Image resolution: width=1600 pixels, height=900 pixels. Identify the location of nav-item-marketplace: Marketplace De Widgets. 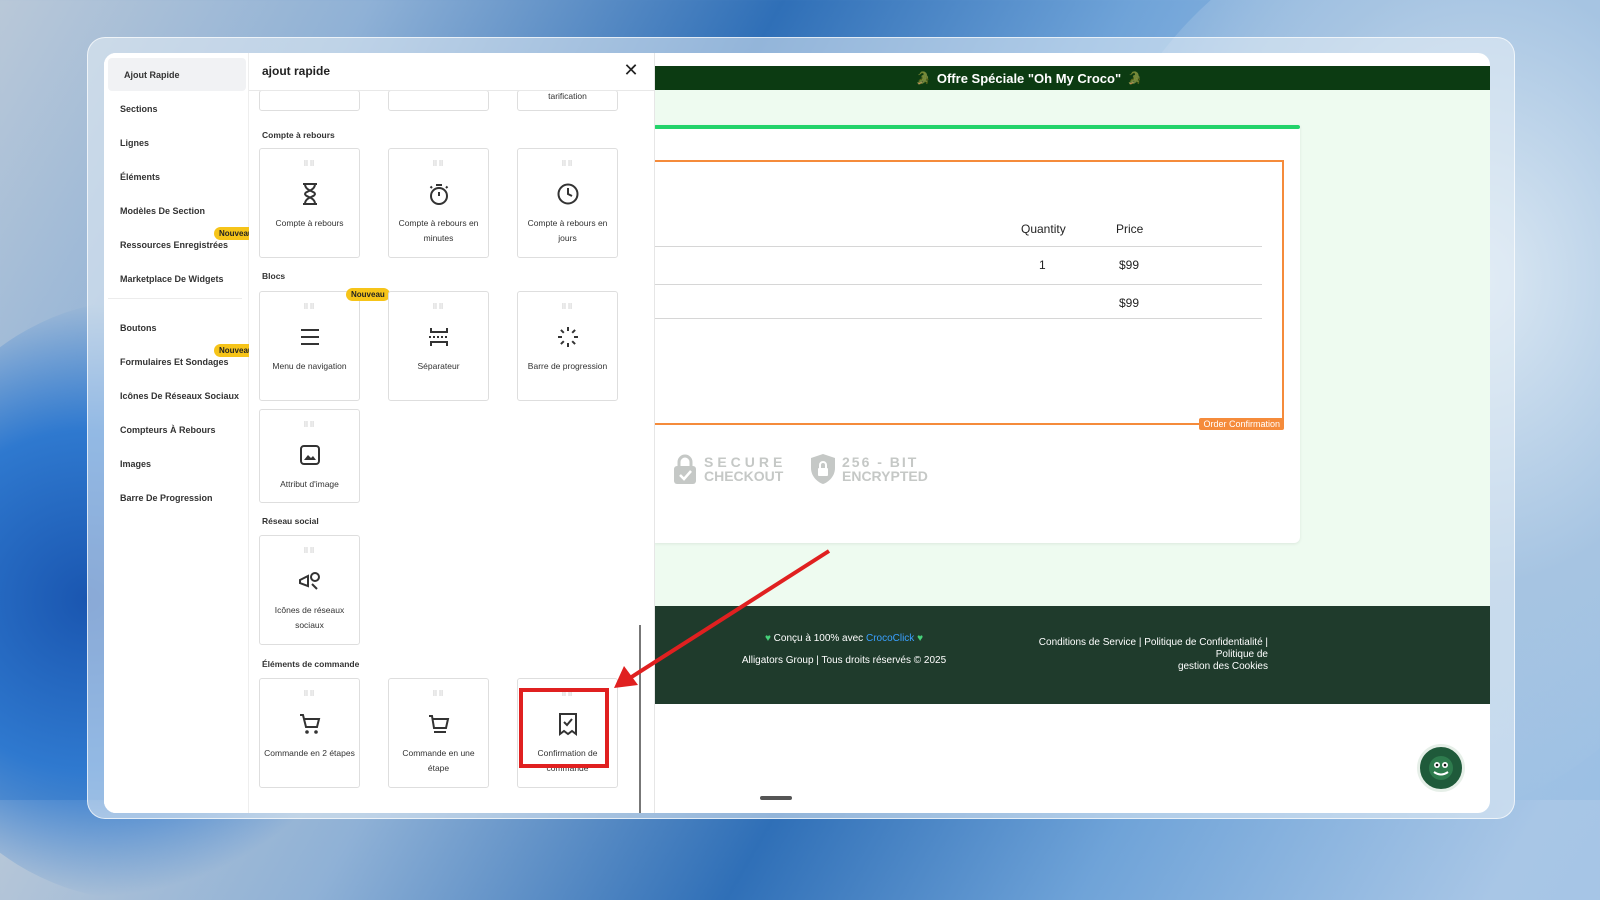
(173, 278).